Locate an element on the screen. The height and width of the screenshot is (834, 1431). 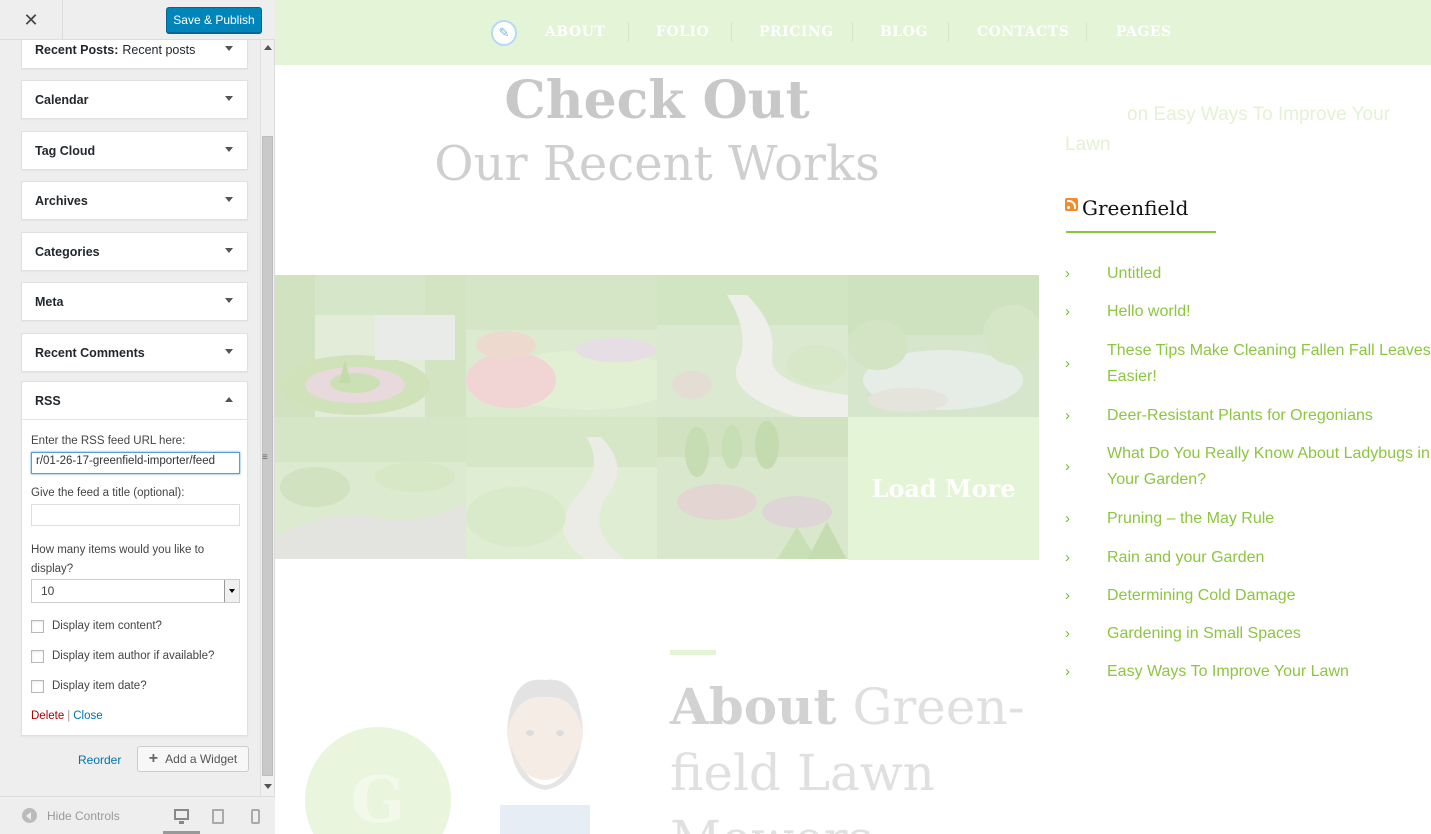
rss-list-item: › Pruning – the May Rule is located at coordinates (1169, 519).